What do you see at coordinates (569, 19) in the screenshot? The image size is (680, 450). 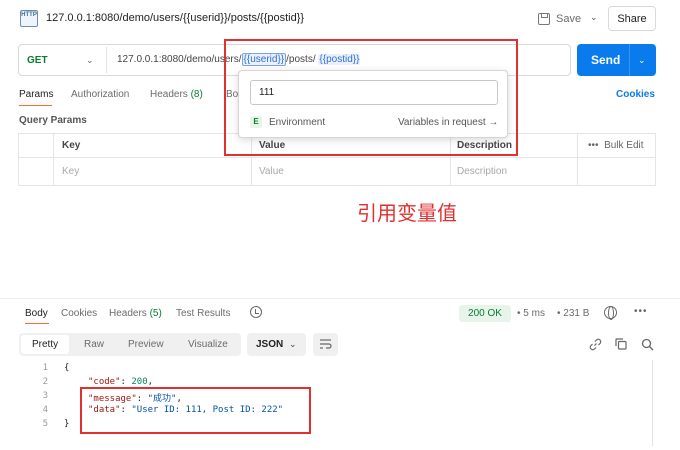 I see `save-label: Save` at bounding box center [569, 19].